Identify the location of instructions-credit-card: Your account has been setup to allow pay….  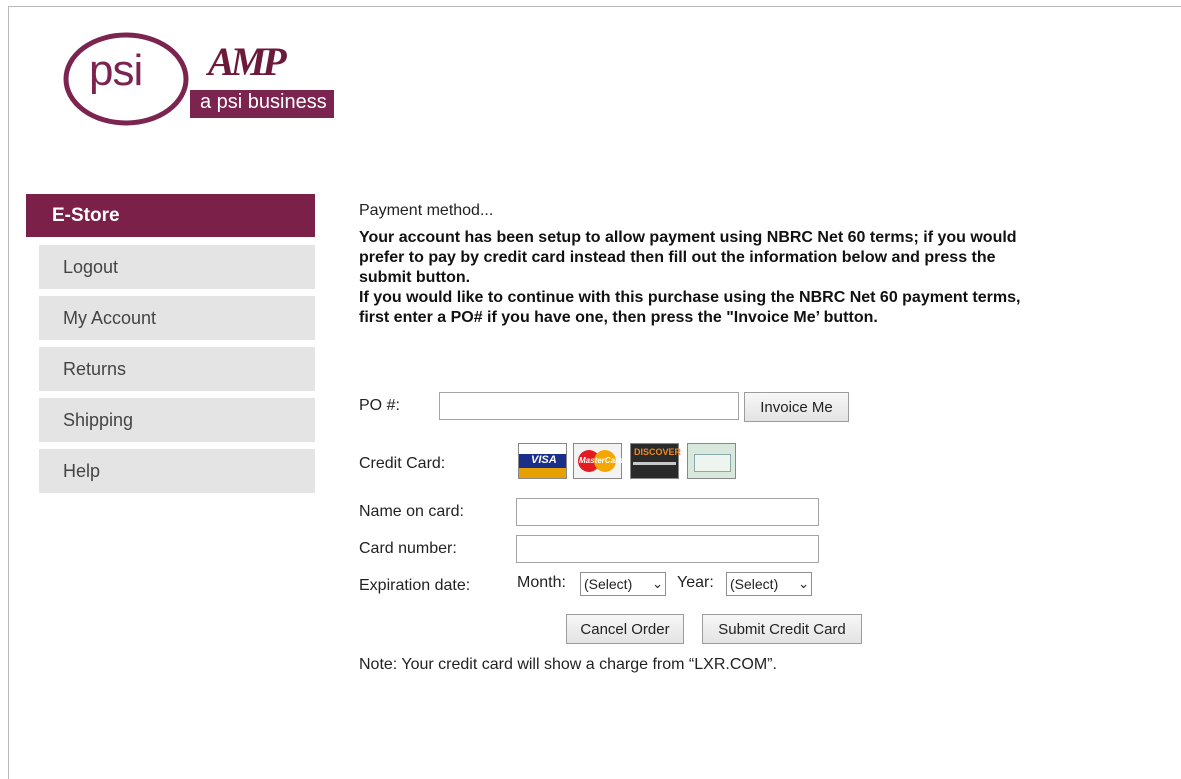
(688, 257).